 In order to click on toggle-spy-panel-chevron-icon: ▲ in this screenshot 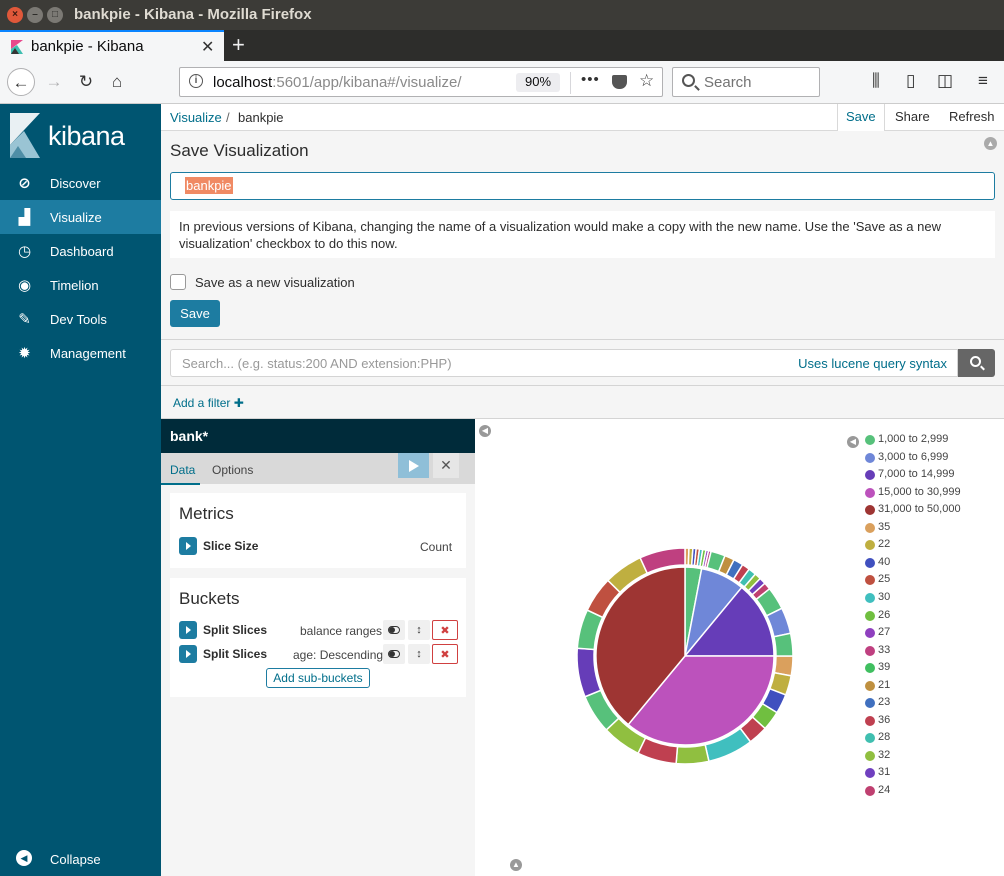, I will do `click(516, 865)`.